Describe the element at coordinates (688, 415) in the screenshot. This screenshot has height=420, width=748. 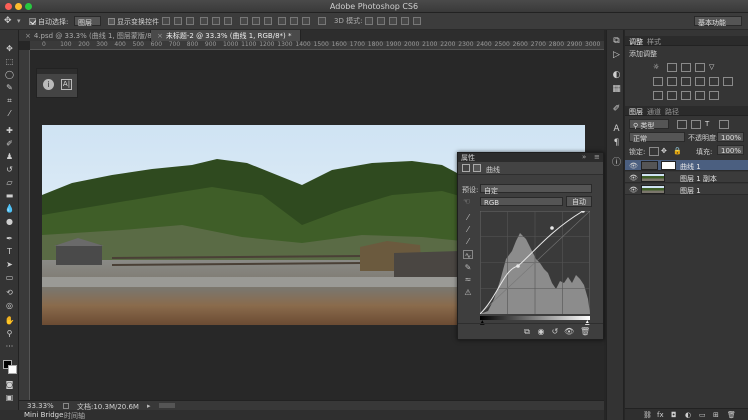
I see `new-adjustment-icon: ◐` at that location.